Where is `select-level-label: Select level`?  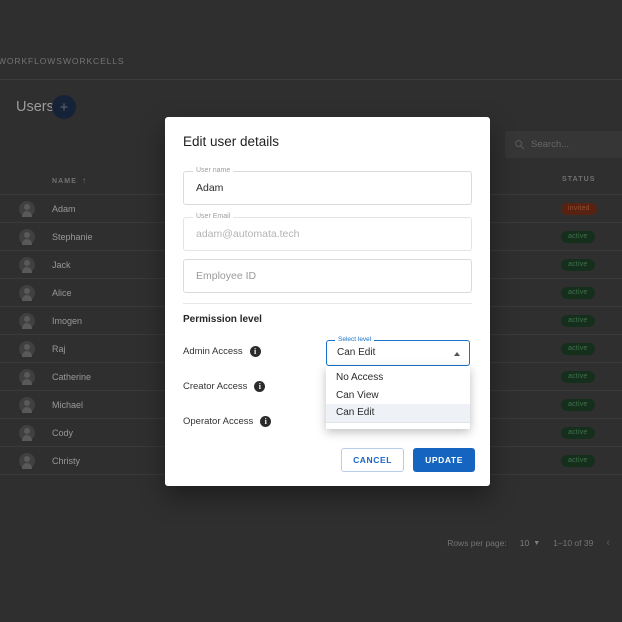
select-level-label: Select level is located at coordinates (355, 339).